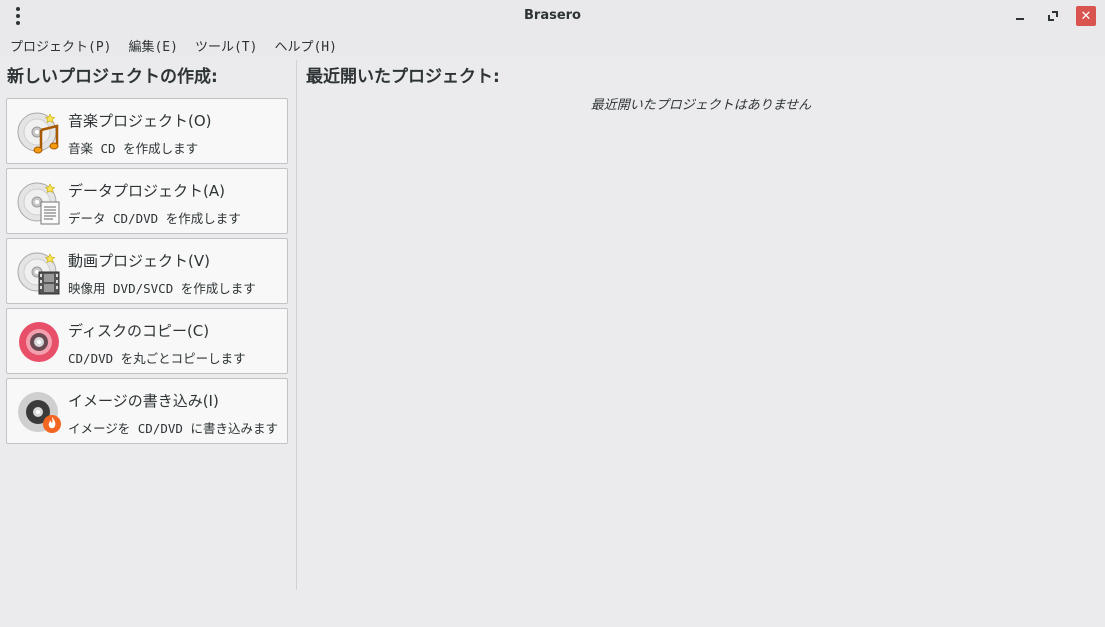 Image resolution: width=1105 pixels, height=627 pixels. I want to click on close-icon: ✕, so click(1086, 16).